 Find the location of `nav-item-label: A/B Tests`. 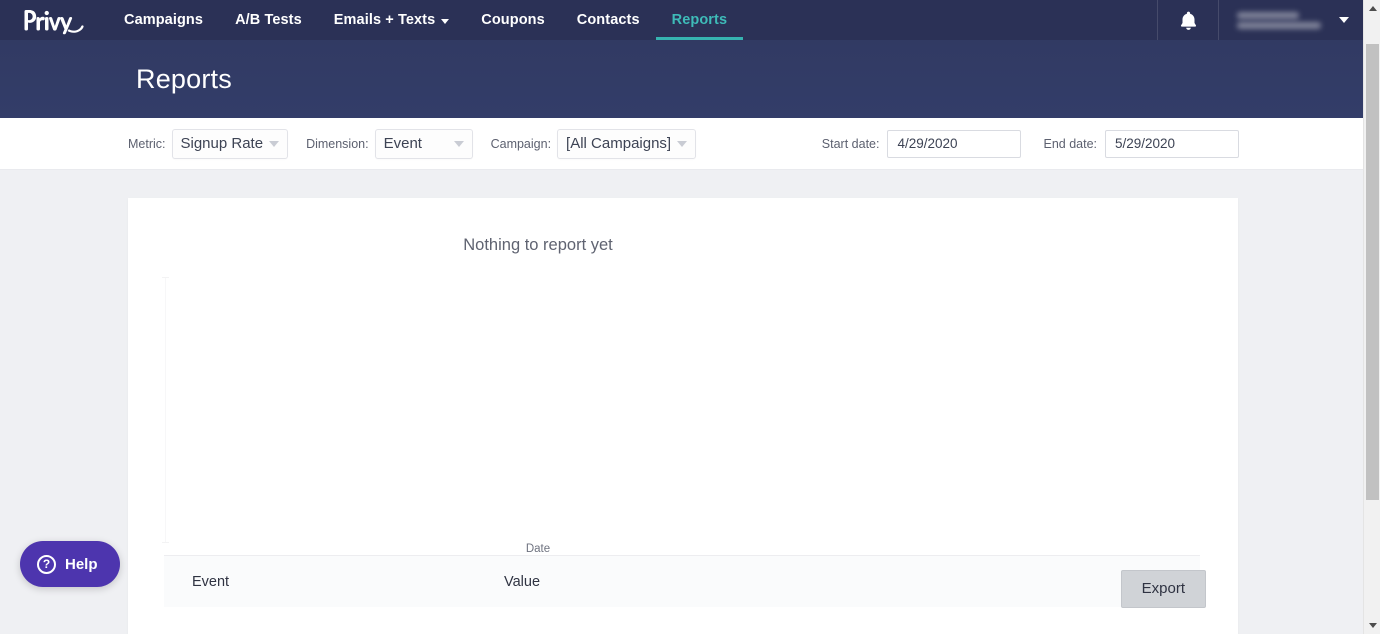

nav-item-label: A/B Tests is located at coordinates (268, 20).